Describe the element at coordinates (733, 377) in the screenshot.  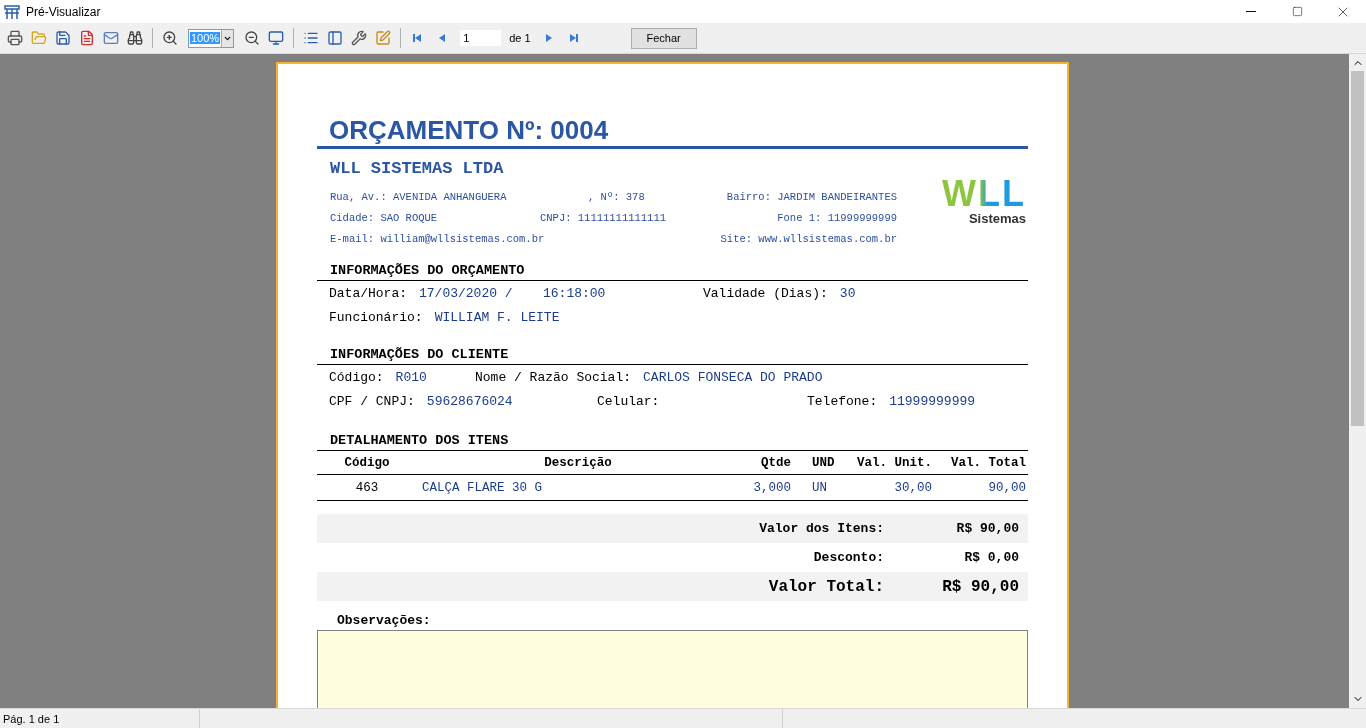
I see `field-value: CARLOS FONSECA DO PRADO` at that location.